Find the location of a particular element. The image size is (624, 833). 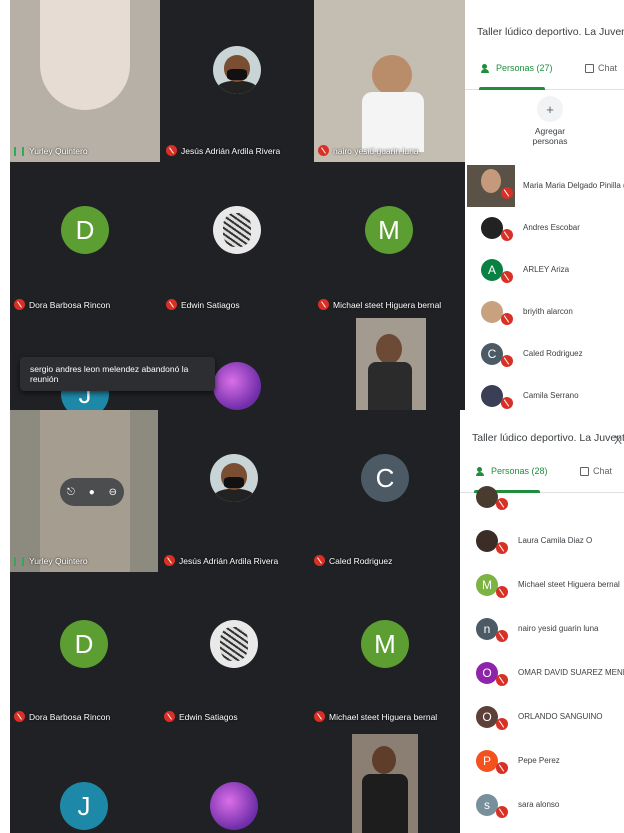

video-tile: Yurley Quintero is located at coordinates (85, 81).